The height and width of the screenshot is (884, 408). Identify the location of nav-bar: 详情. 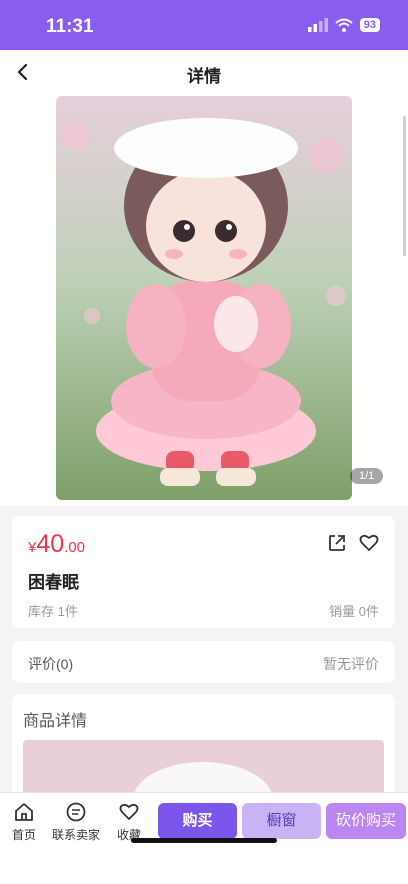
(204, 73).